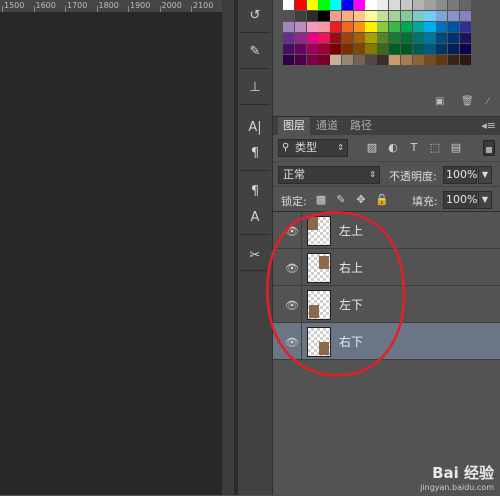  I want to click on fill-input: 100%, so click(460, 200).